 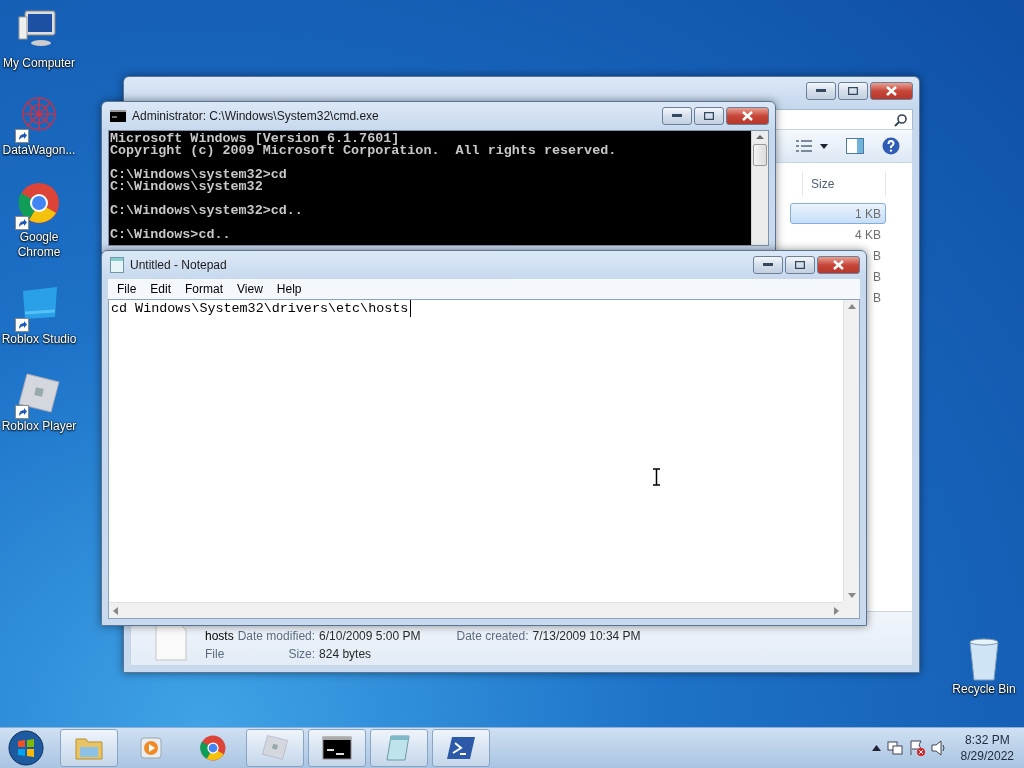 What do you see at coordinates (901, 120) in the screenshot?
I see `search-icon` at bounding box center [901, 120].